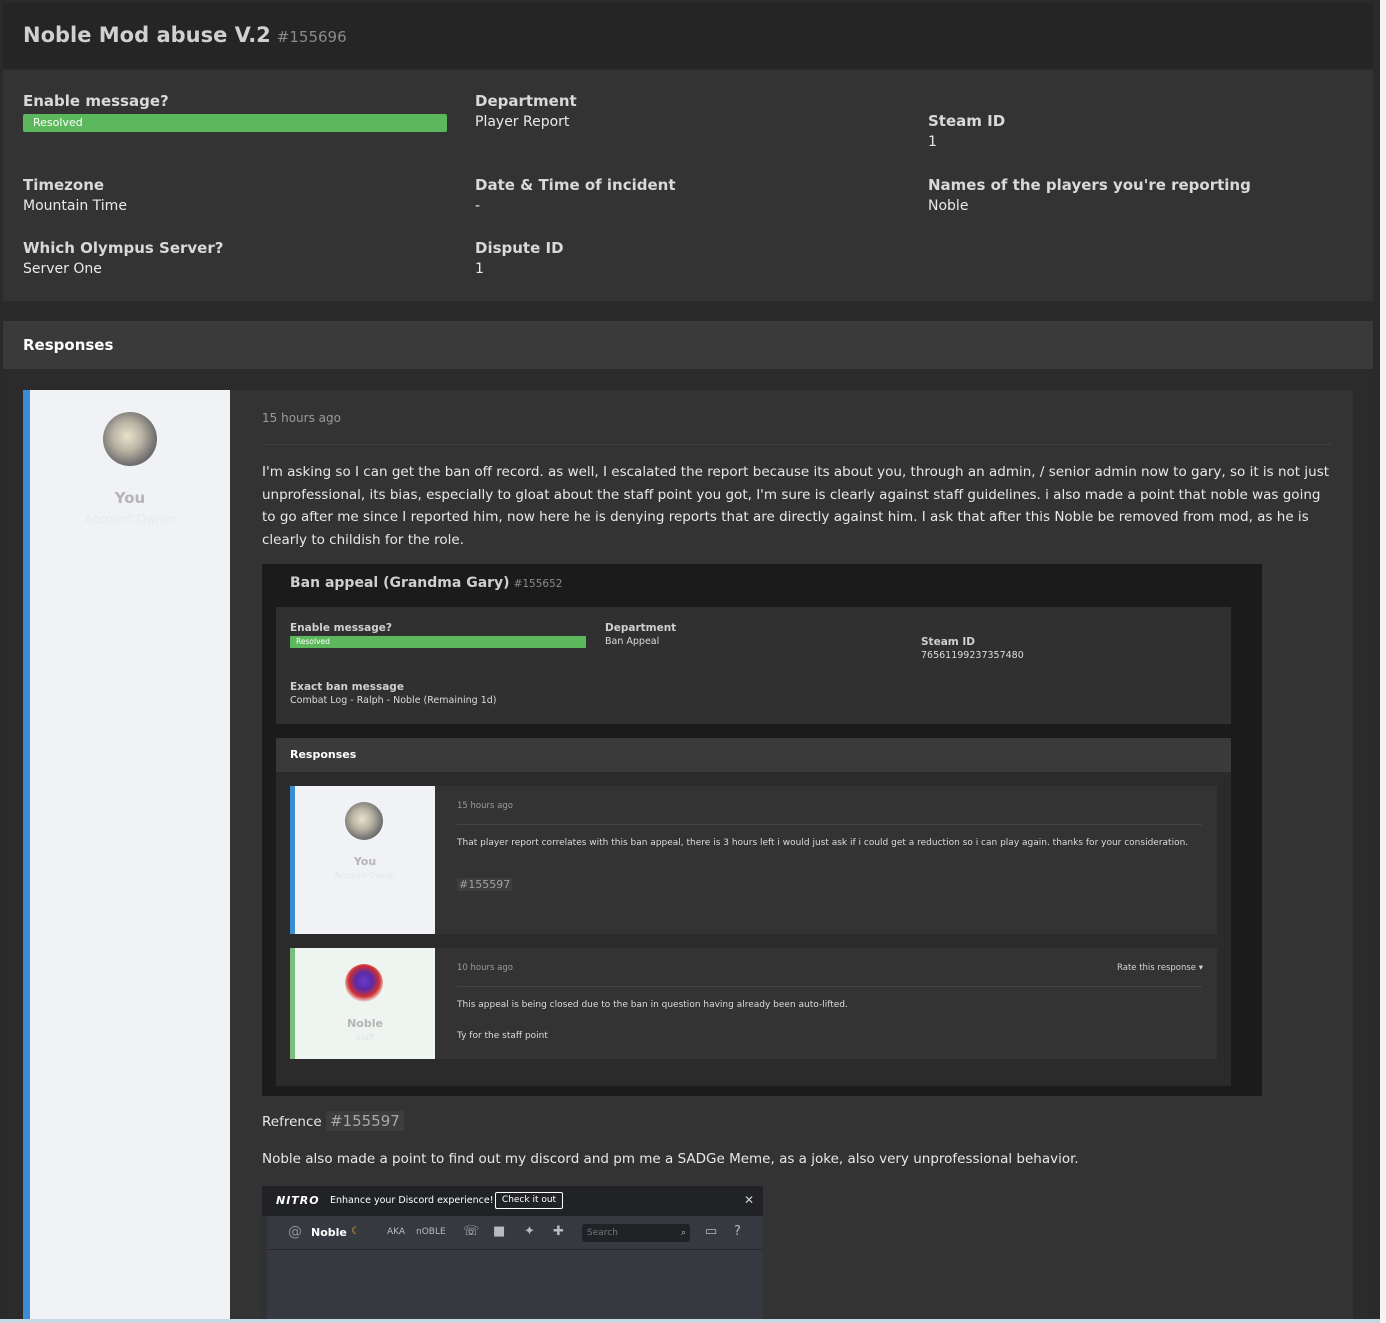  Describe the element at coordinates (264, 1269) in the screenshot. I see `discord-sidebar-edge` at that location.